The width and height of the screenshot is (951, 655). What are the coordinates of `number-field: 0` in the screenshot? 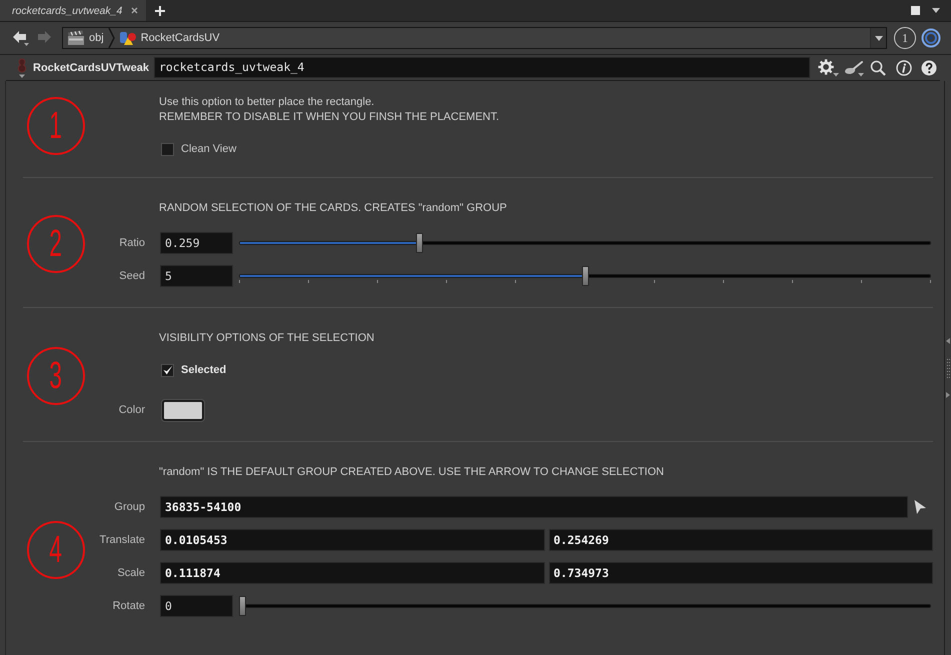 It's located at (196, 606).